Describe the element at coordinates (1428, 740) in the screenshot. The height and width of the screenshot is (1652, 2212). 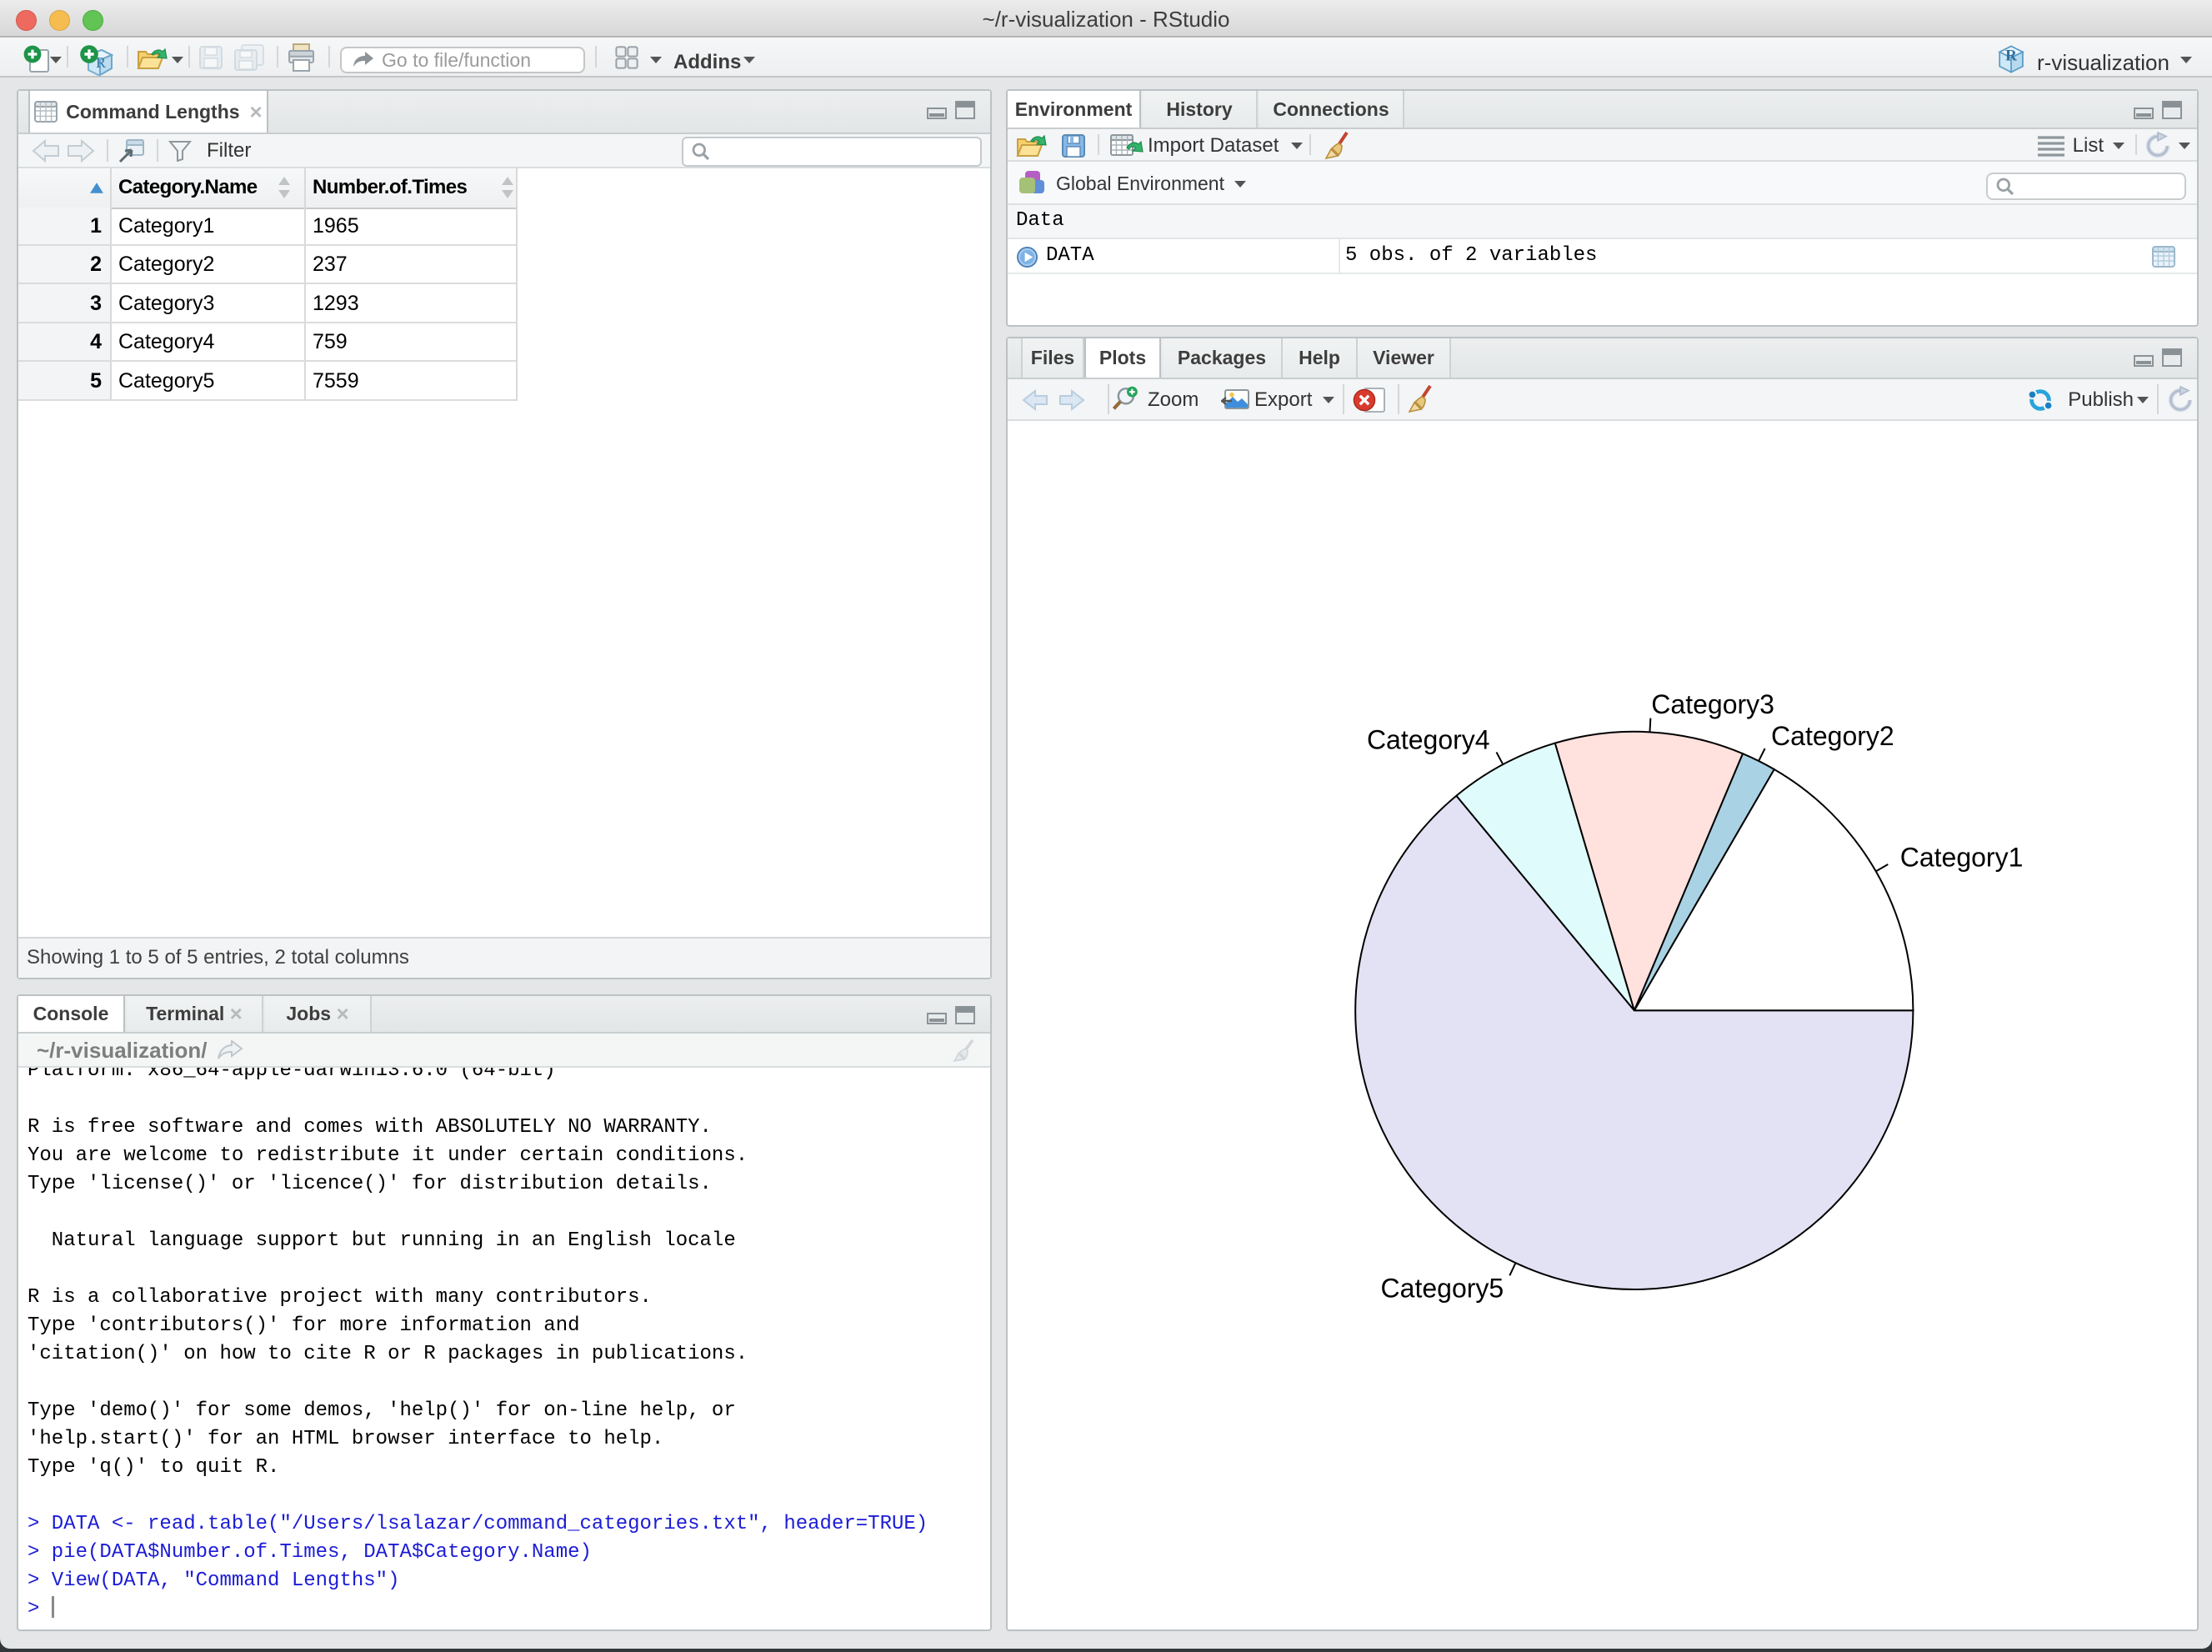
I see `svg-text: Category4` at that location.